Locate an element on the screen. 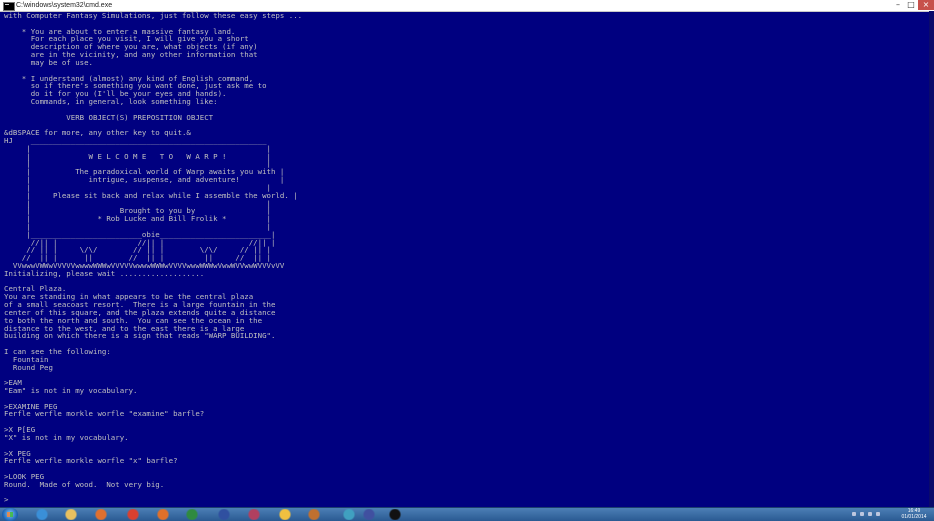  firefox-icon is located at coordinates (163, 514).